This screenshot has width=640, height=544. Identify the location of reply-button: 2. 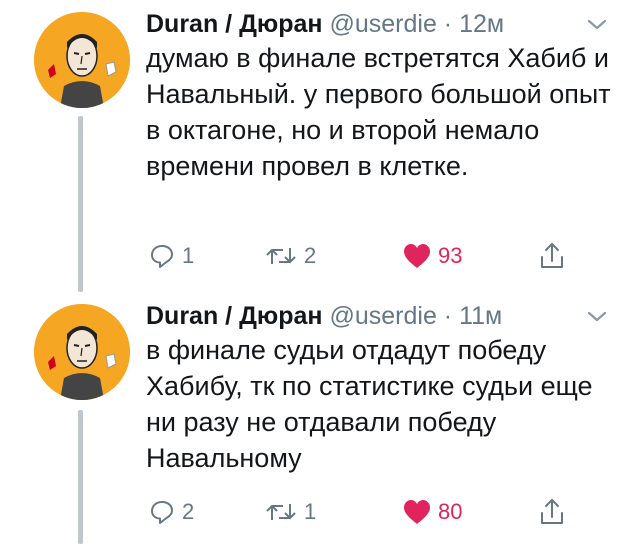
(171, 512).